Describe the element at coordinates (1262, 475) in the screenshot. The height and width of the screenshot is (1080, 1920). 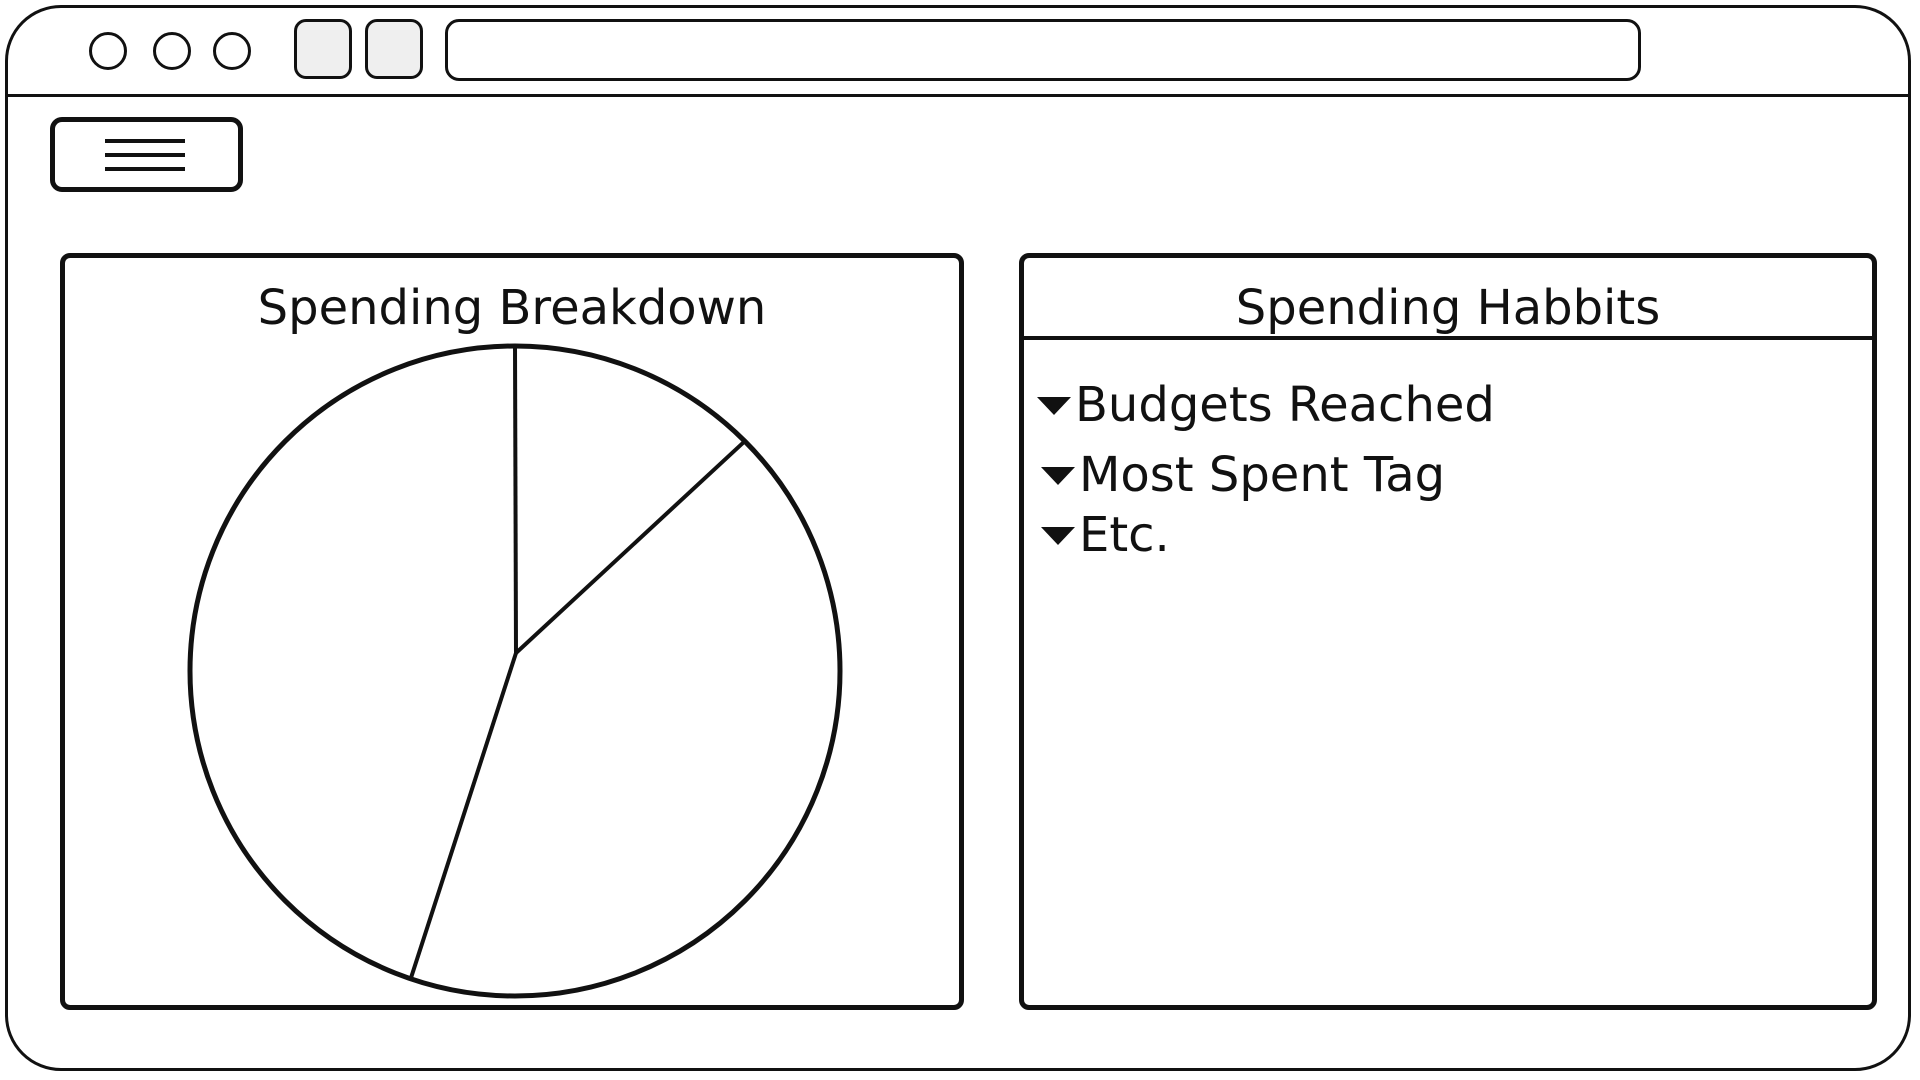
I see `habit-item-label: Most Spent Tag` at that location.